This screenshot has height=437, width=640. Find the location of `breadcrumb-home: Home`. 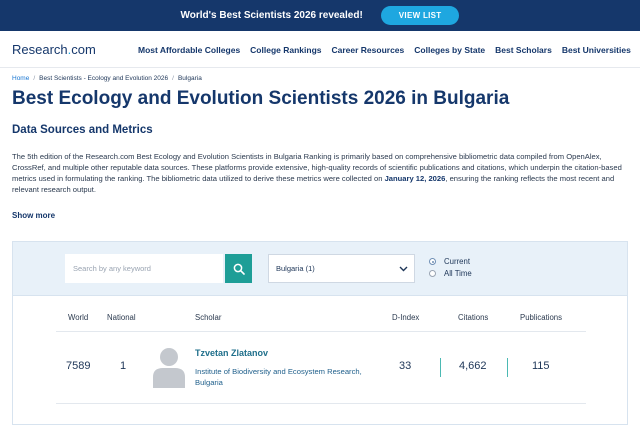

breadcrumb-home: Home is located at coordinates (20, 78).